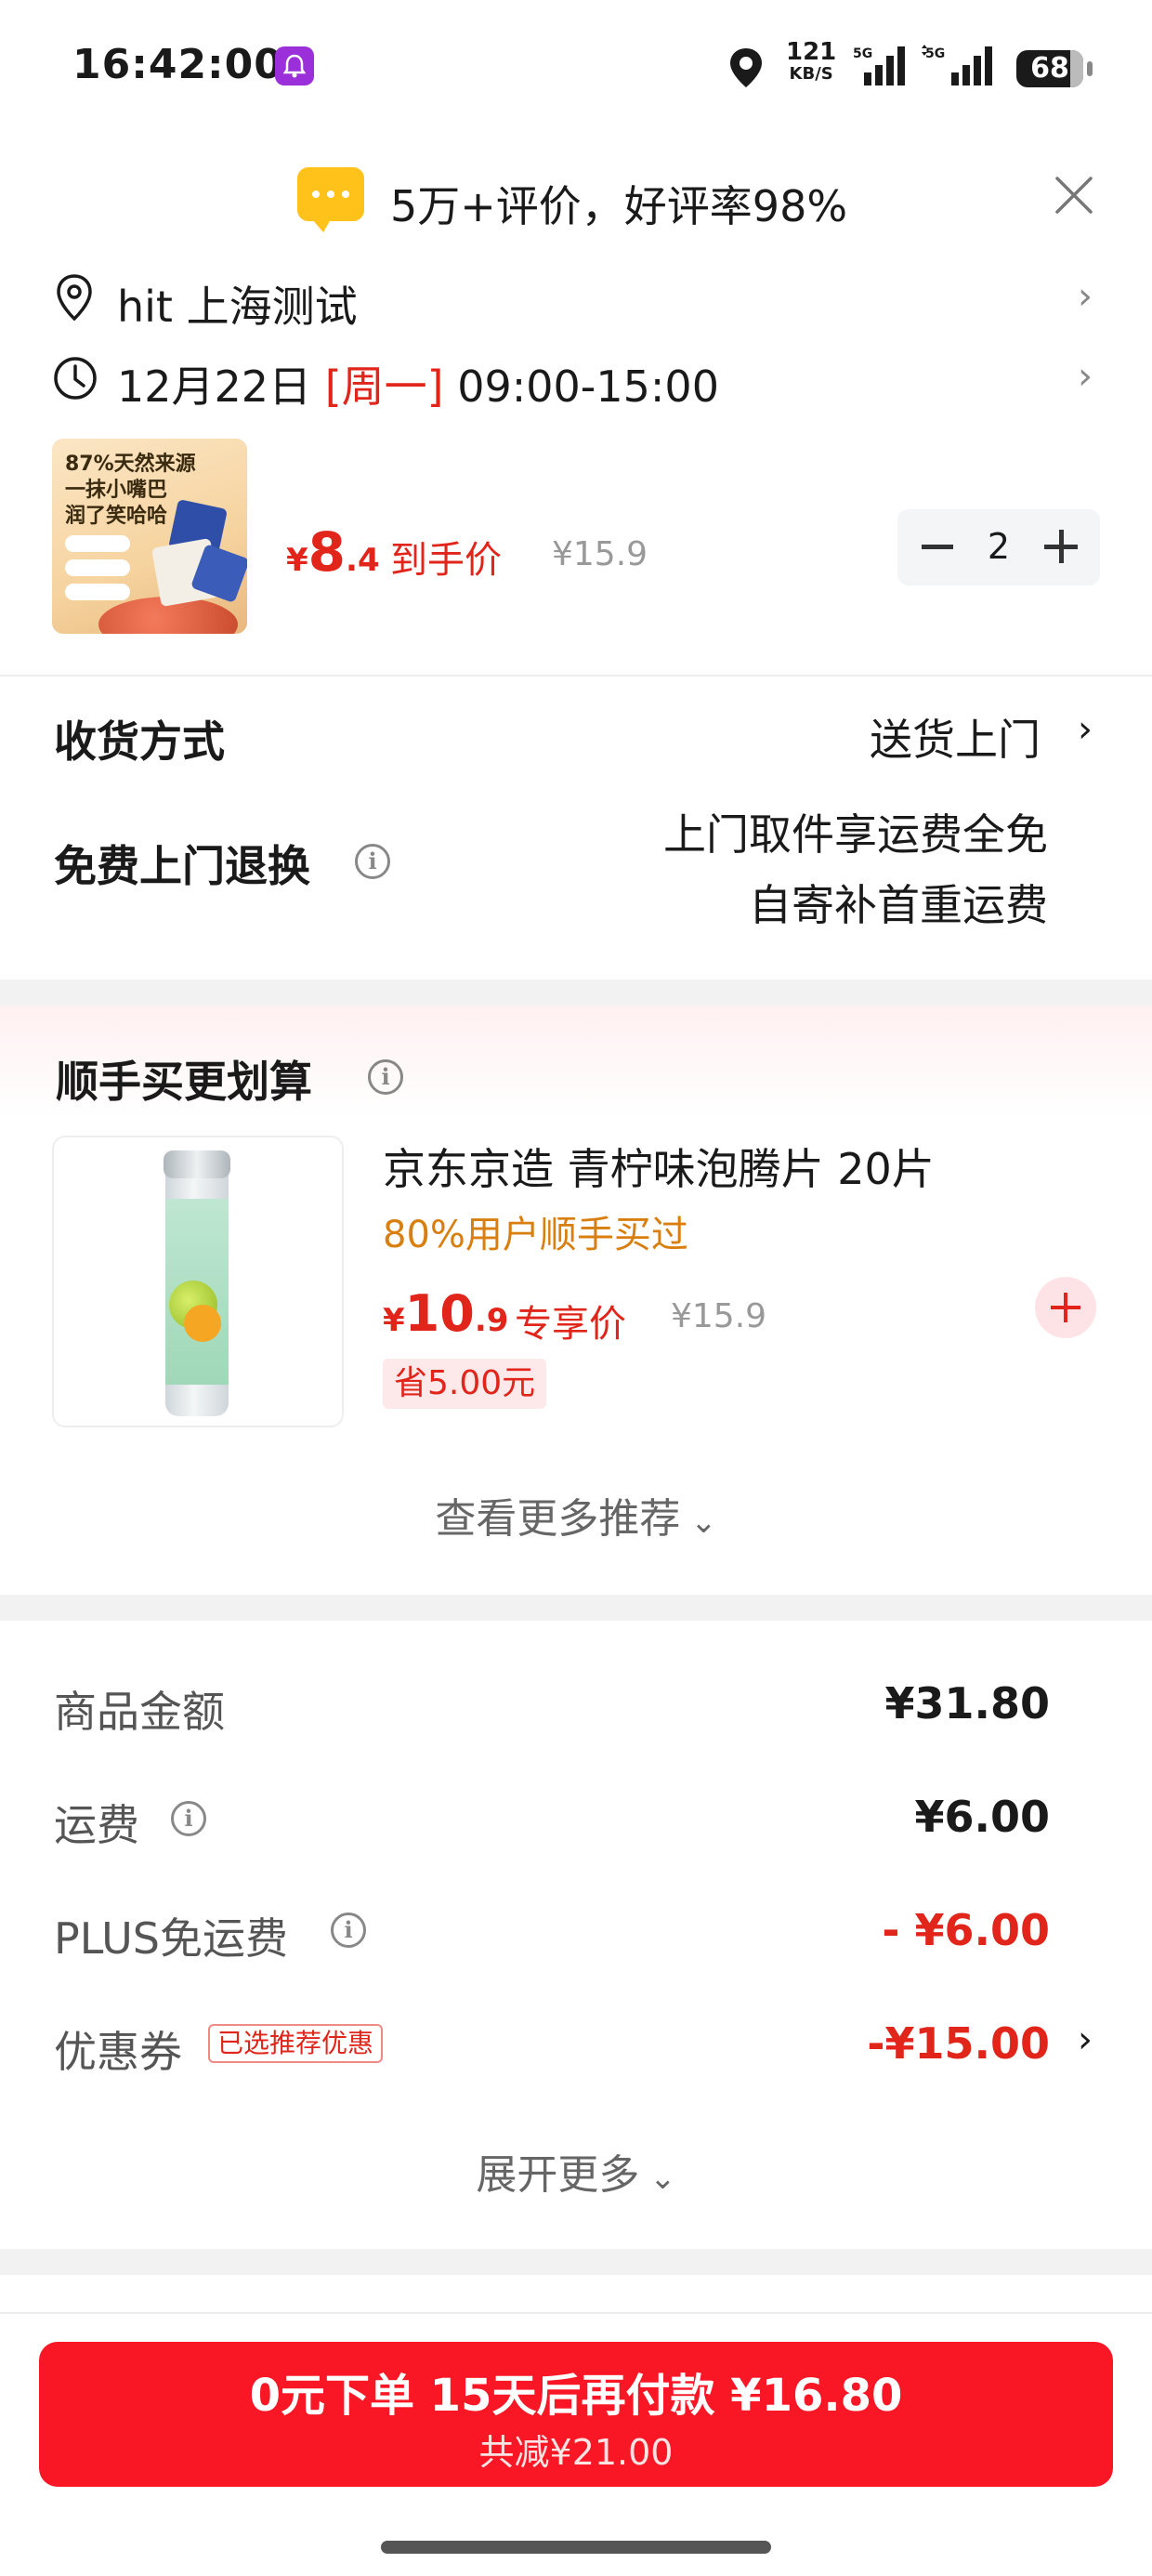 The width and height of the screenshot is (1152, 2576). What do you see at coordinates (558, 1519) in the screenshot?
I see `view-more-label: 查看更多推荐` at bounding box center [558, 1519].